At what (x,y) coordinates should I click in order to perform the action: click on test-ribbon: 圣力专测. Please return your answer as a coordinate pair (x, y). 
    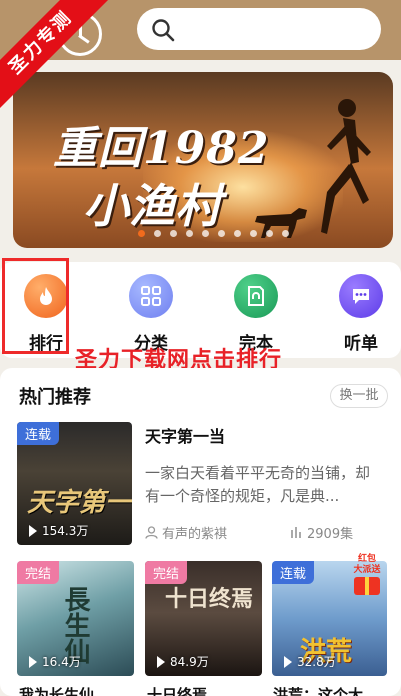
    Looking at the image, I should click on (60, 60).